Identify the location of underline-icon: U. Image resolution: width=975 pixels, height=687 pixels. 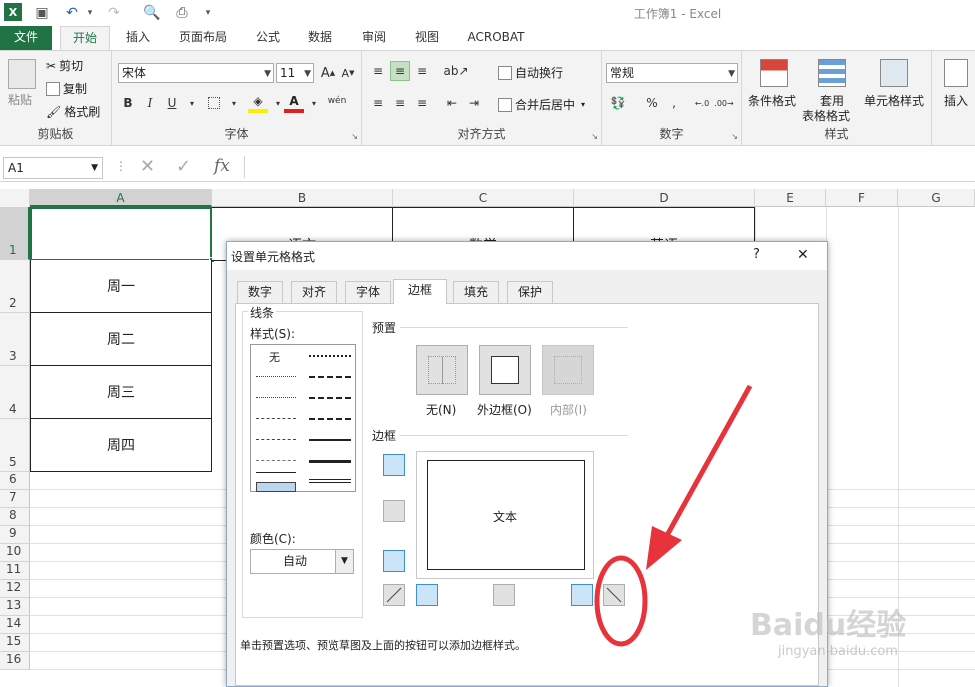
(172, 103).